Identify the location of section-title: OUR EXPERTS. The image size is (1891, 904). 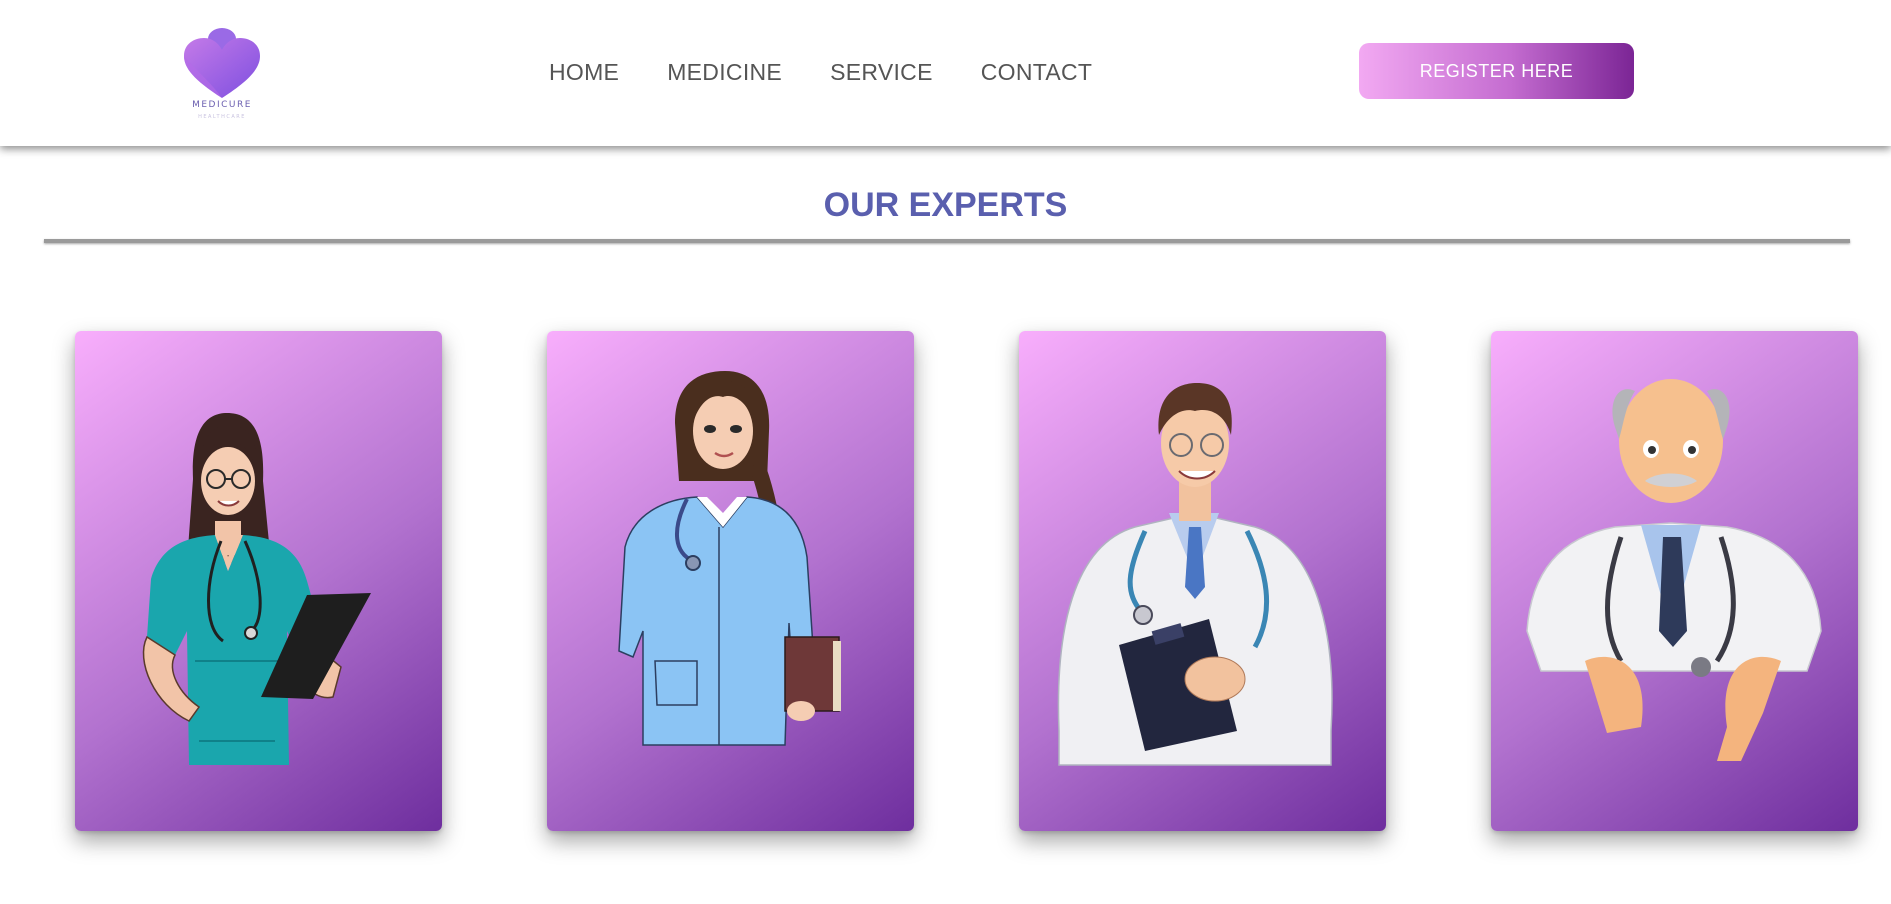
(945, 205).